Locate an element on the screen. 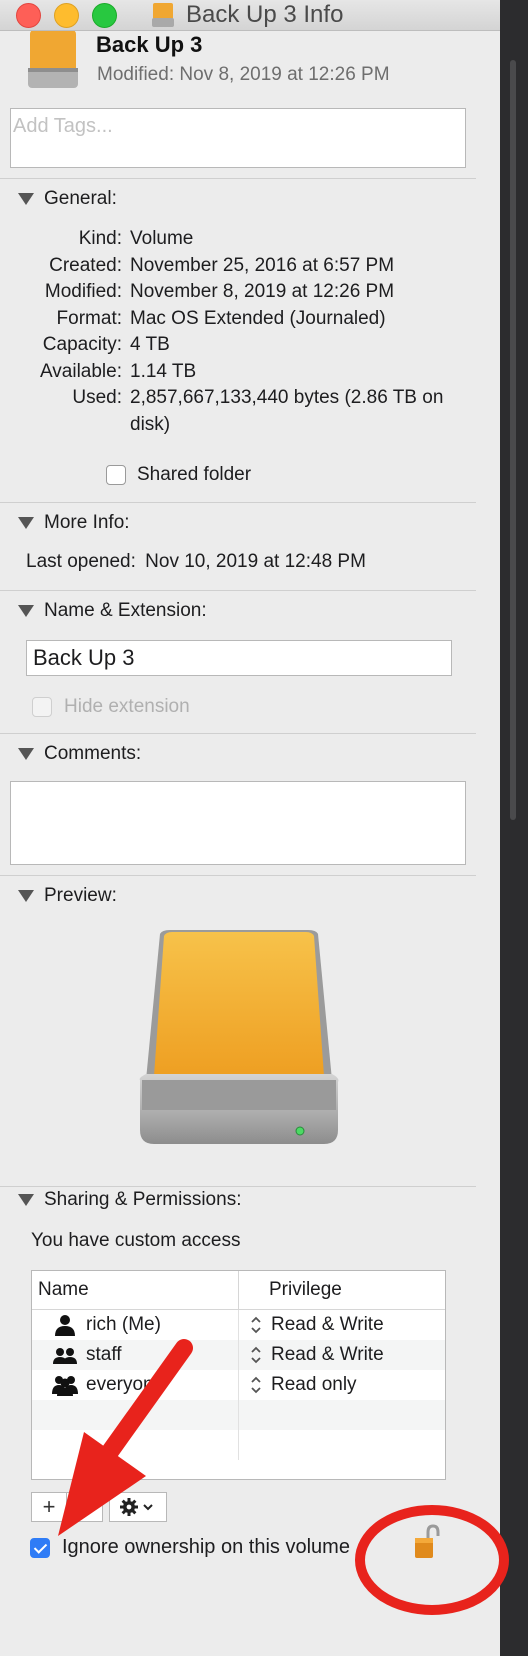 The image size is (528, 1656). table-row: rich (Me) Read & Write is located at coordinates (238, 1325).